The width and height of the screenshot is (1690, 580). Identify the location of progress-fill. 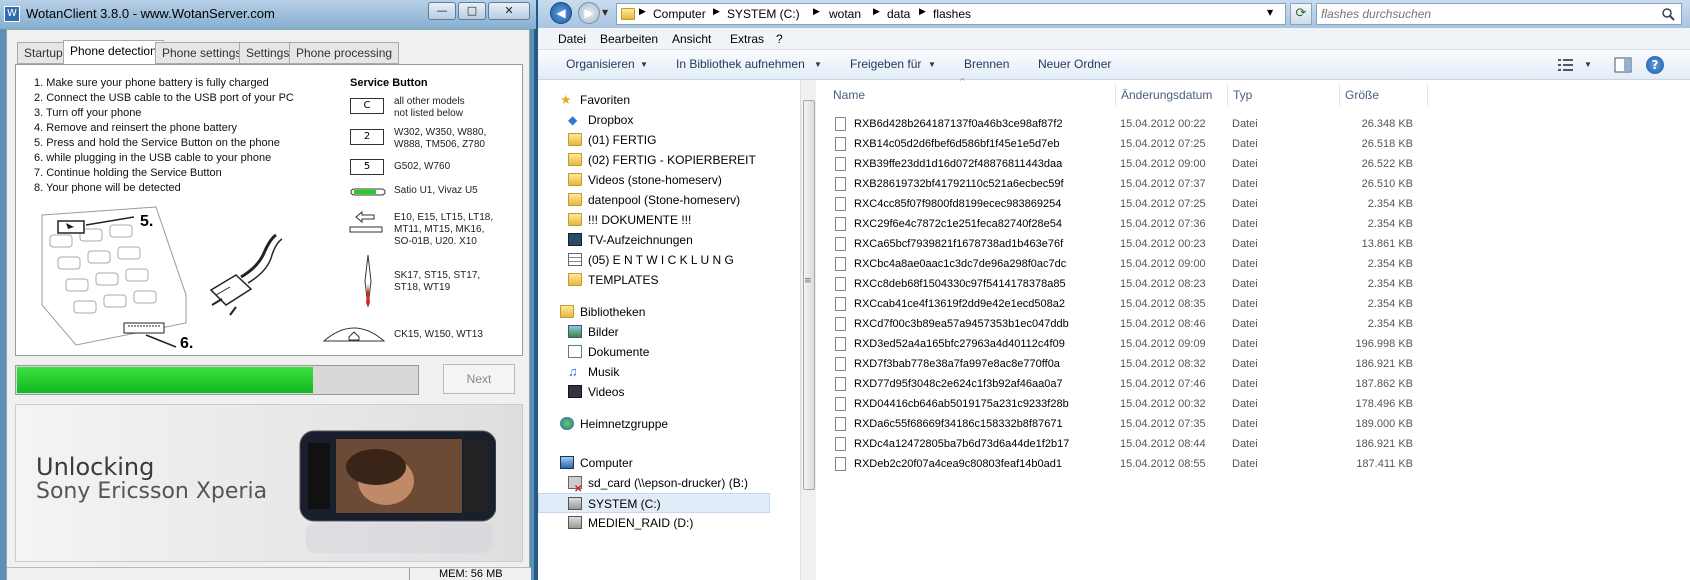
(165, 380).